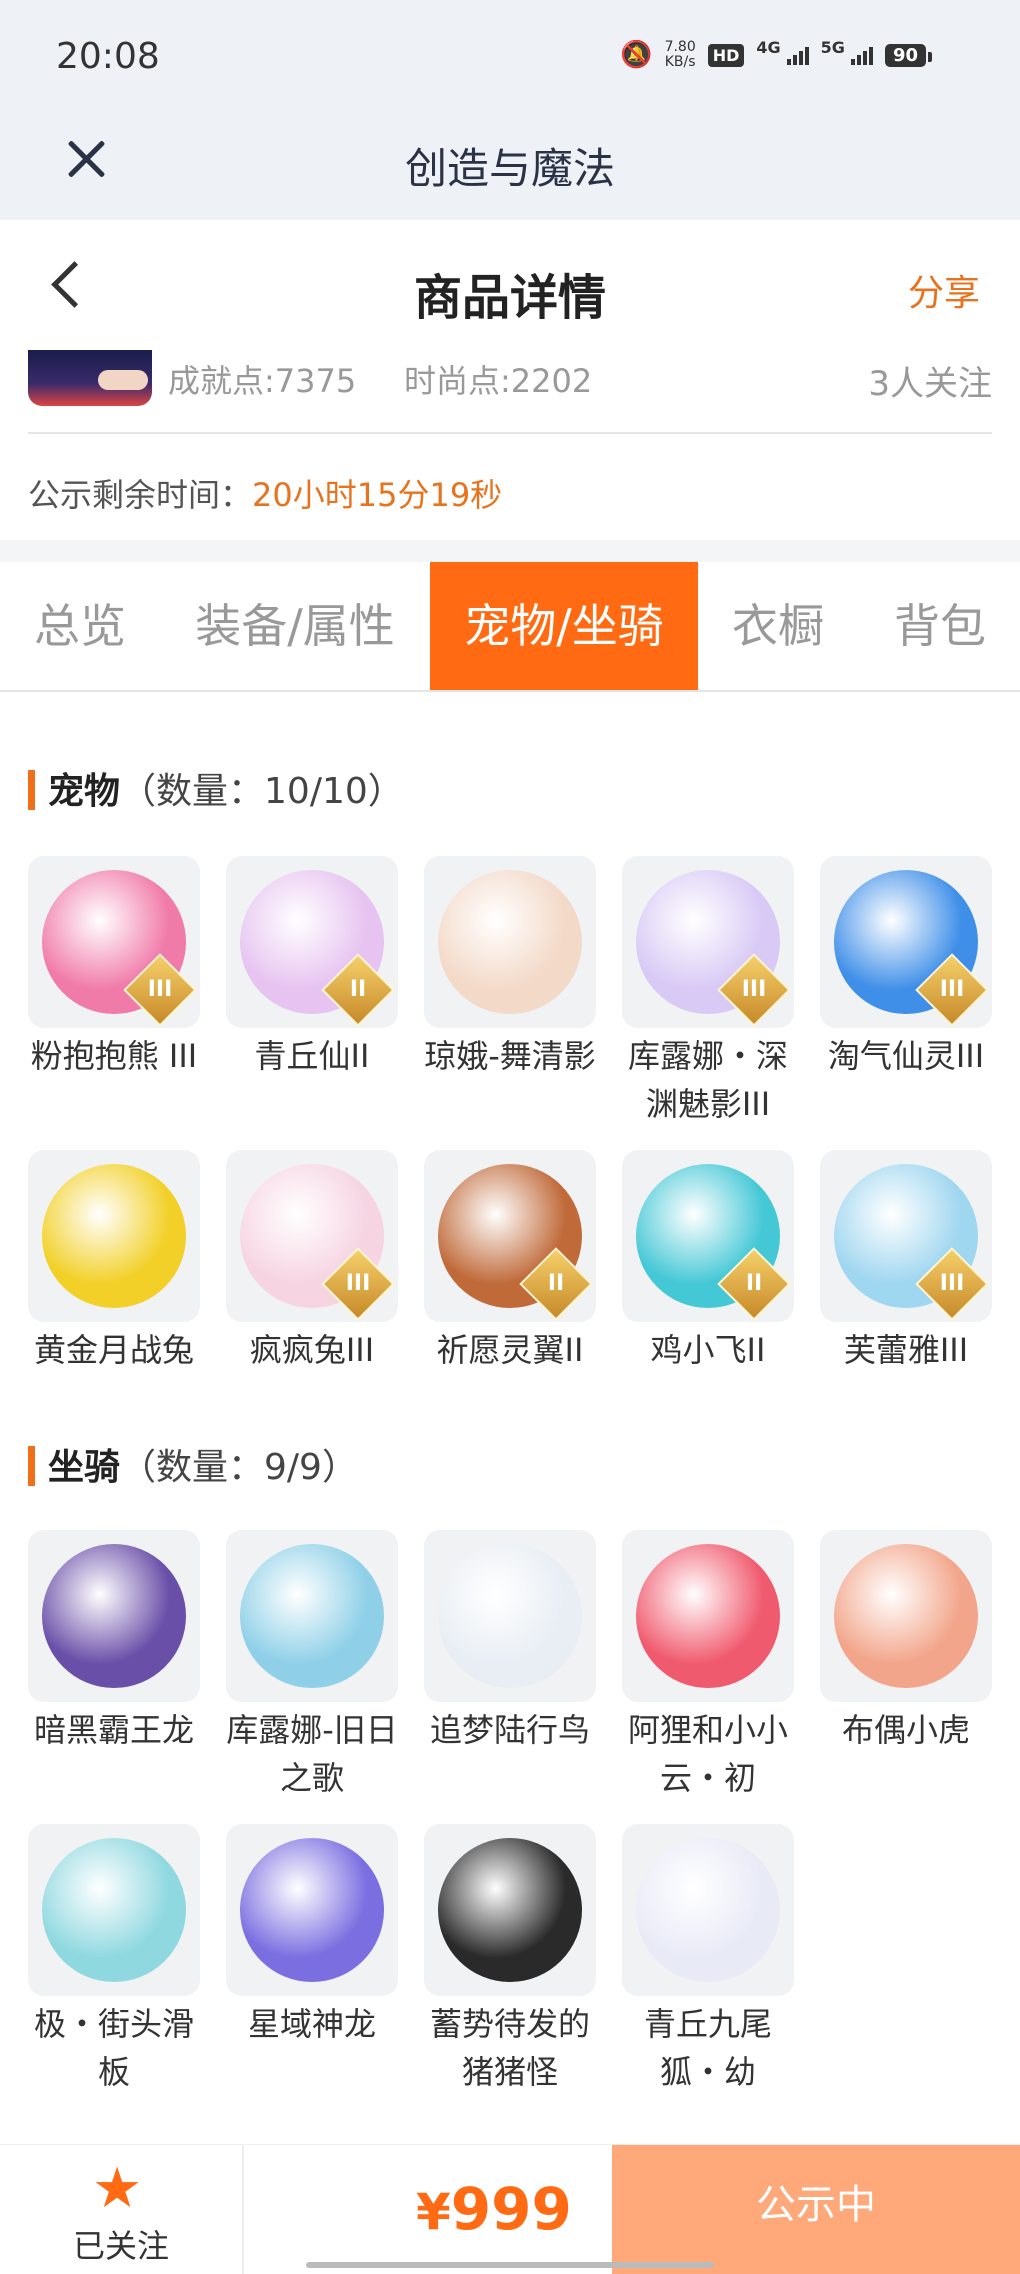  What do you see at coordinates (510, 433) in the screenshot?
I see `divider` at bounding box center [510, 433].